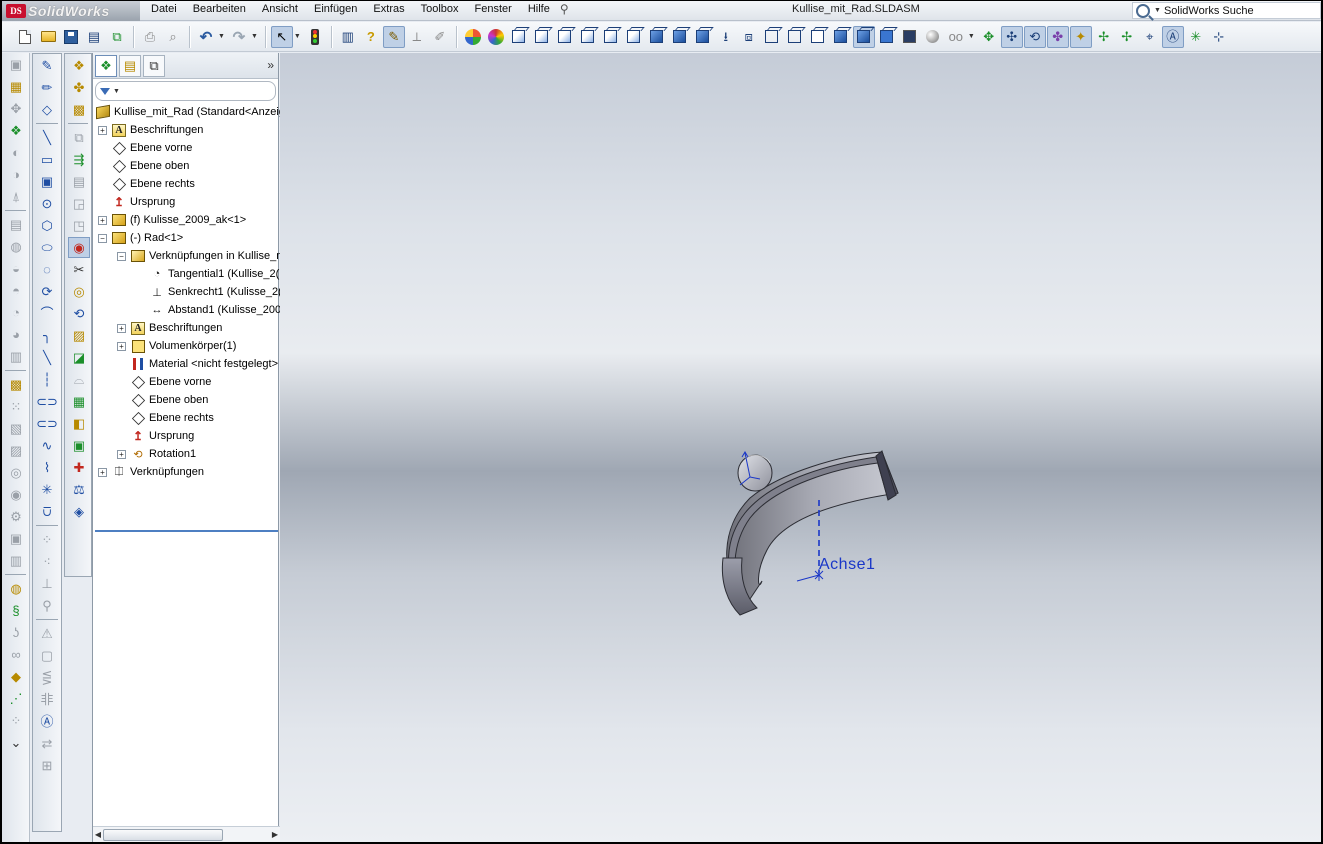 Image resolution: width=1323 pixels, height=844 pixels. What do you see at coordinates (116, 91) in the screenshot?
I see `filter-dropdown-icon: ▼` at bounding box center [116, 91].